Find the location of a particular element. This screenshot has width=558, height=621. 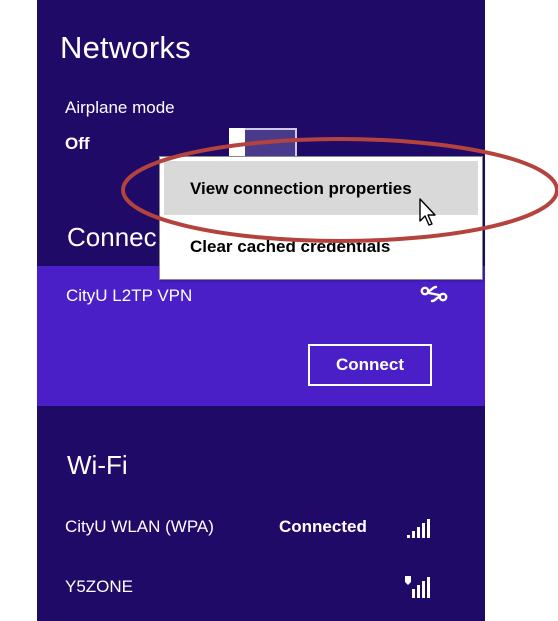

mouse-cursor-icon is located at coordinates (427, 212).